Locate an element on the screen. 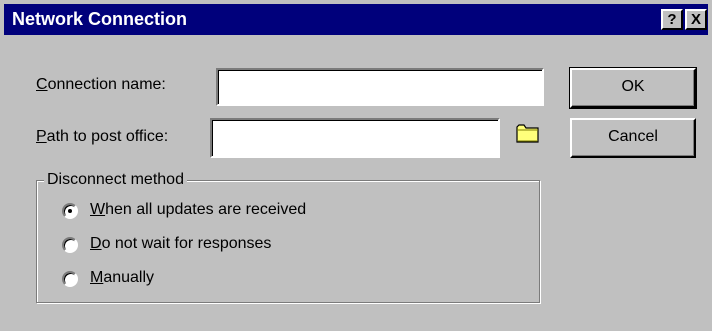  connection-name-input is located at coordinates (380, 87).